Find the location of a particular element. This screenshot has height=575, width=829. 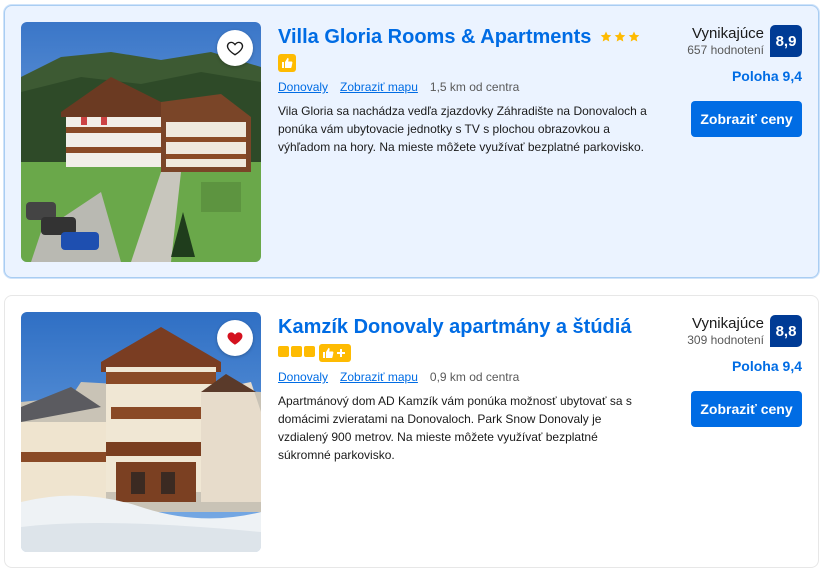

distance-from-center: 0,9 km od centra is located at coordinates (474, 377).